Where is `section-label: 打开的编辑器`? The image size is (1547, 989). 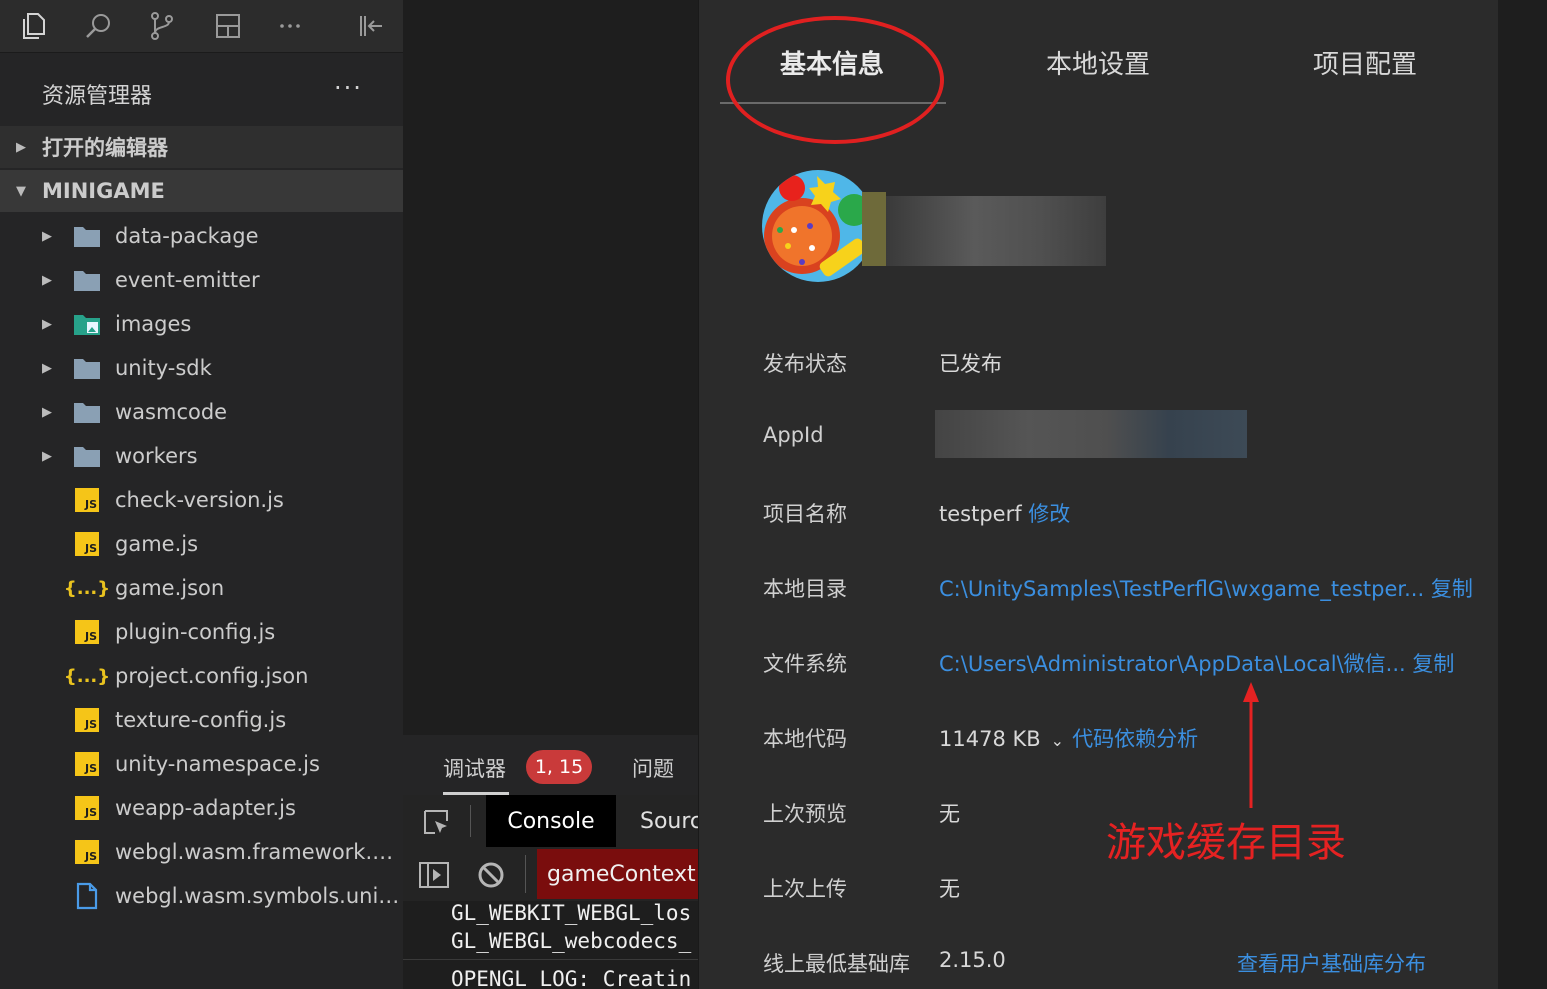
section-label: 打开的编辑器 is located at coordinates (105, 148).